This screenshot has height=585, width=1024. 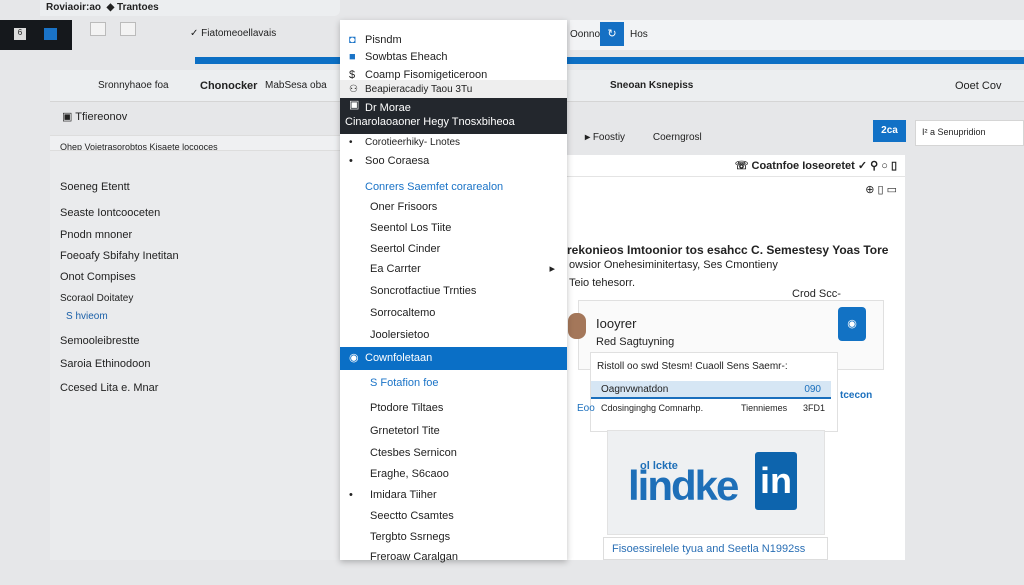 I want to click on window-controls, so click(x=113, y=29).